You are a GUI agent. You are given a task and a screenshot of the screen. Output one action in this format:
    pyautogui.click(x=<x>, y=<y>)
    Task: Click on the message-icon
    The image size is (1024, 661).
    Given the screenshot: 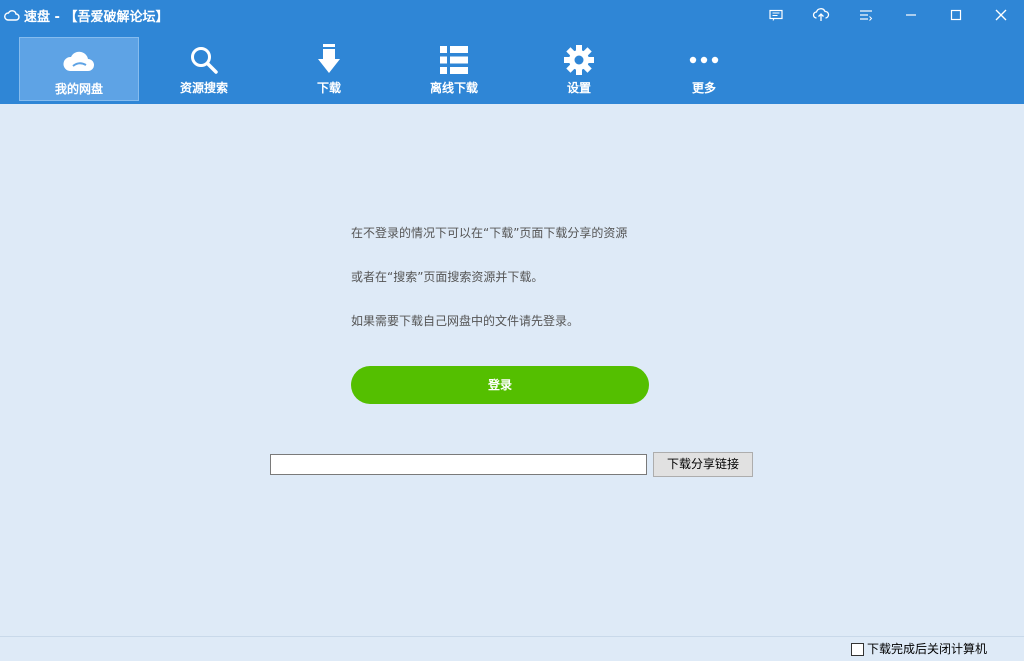 What is the action you would take?
    pyautogui.click(x=776, y=15)
    